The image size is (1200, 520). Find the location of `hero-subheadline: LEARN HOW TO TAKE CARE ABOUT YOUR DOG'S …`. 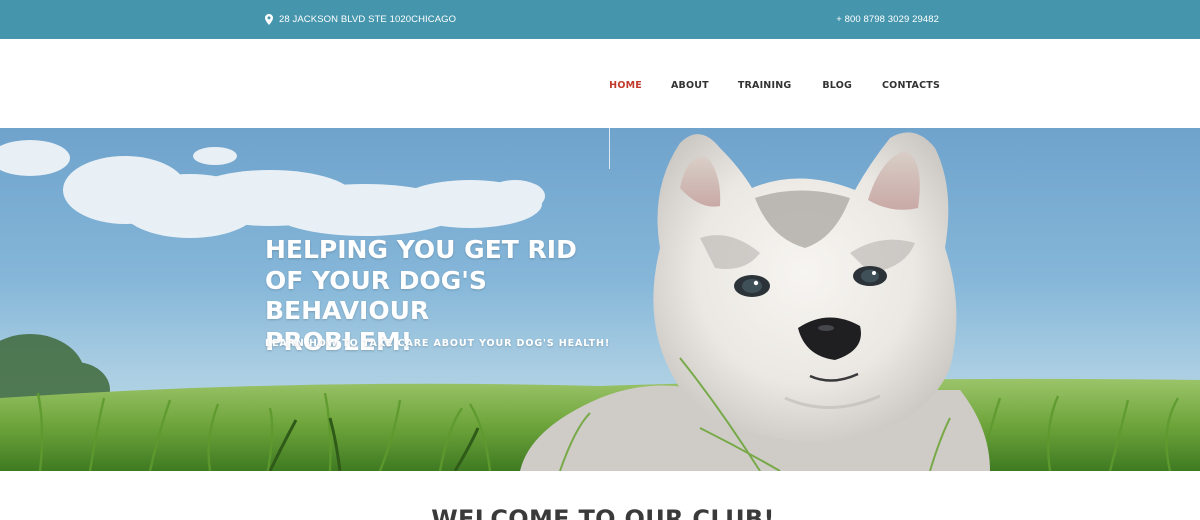

hero-subheadline: LEARN HOW TO TAKE CARE ABOUT YOUR DOG'S … is located at coordinates (438, 343).